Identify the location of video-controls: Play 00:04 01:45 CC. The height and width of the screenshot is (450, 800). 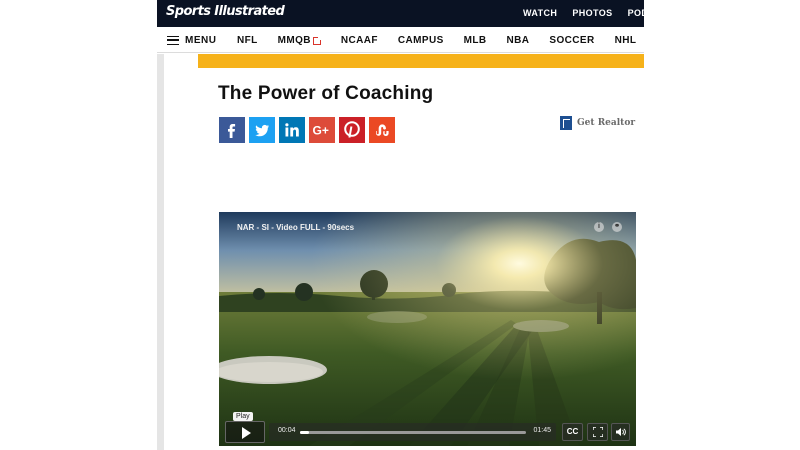
(427, 427).